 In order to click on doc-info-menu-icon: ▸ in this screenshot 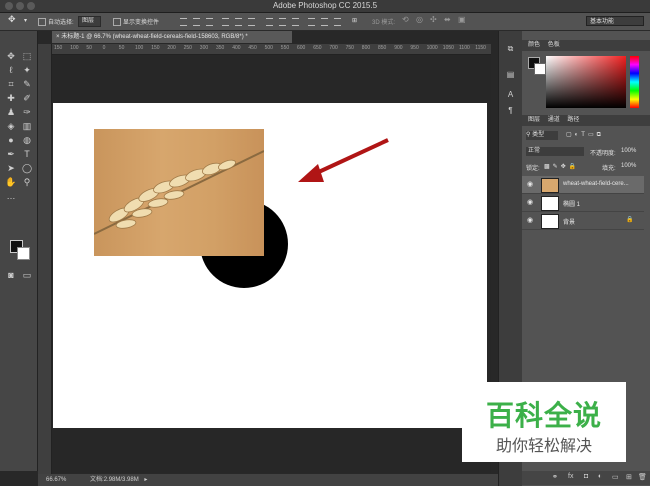, I will do `click(145, 480)`.